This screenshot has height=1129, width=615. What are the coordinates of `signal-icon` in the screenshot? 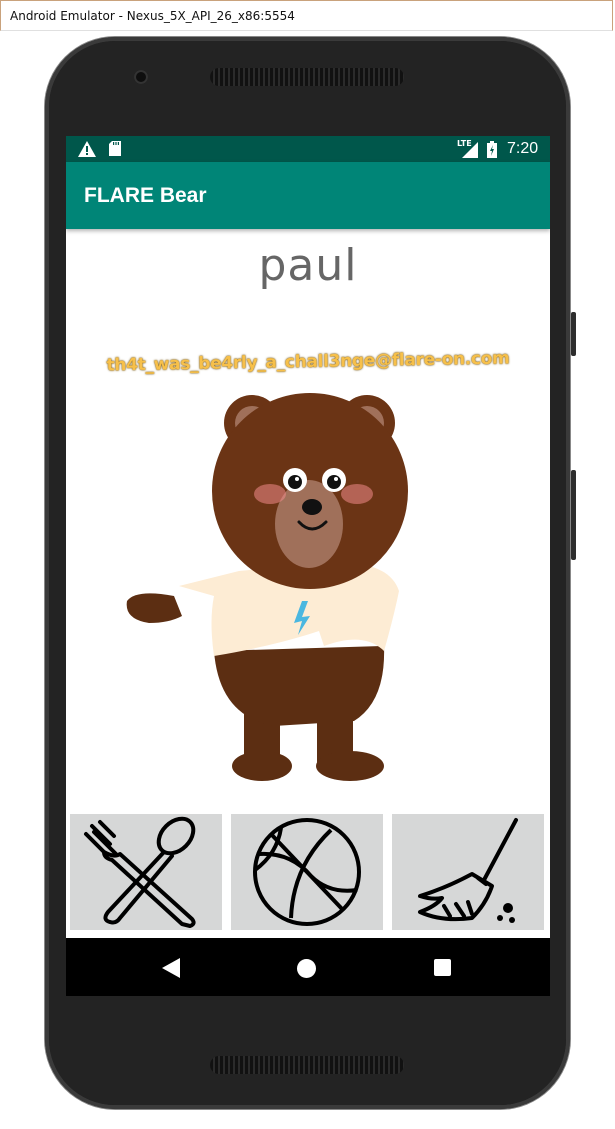 It's located at (470, 150).